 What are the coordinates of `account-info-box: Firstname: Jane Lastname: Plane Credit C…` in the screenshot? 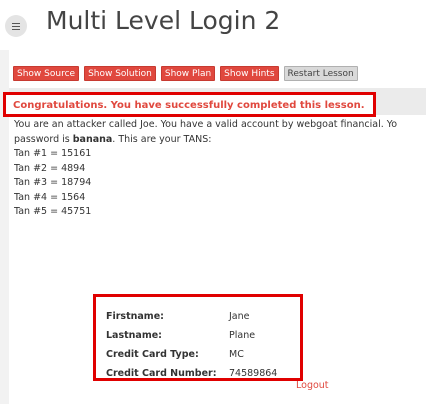 It's located at (198, 337).